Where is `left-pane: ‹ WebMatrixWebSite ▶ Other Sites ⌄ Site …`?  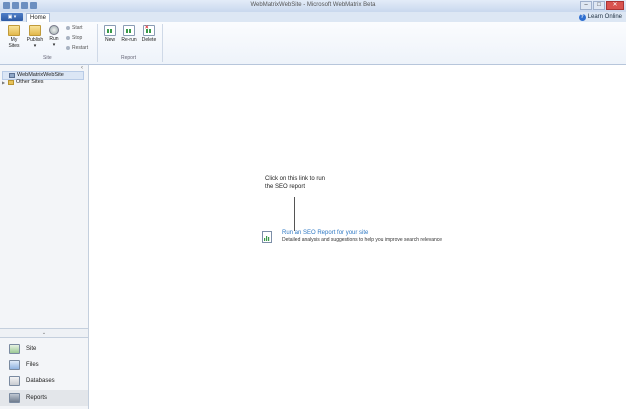
left-pane: ‹ WebMatrixWebSite ▶ Other Sites ⌄ Site … is located at coordinates (44, 237).